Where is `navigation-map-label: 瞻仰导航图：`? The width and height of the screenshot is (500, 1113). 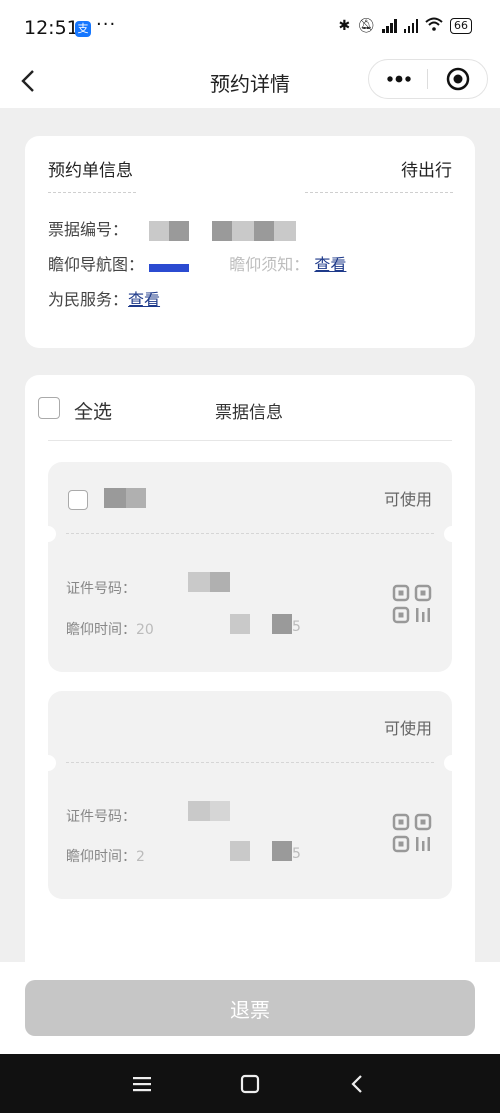 navigation-map-label: 瞻仰导航图： is located at coordinates (96, 264).